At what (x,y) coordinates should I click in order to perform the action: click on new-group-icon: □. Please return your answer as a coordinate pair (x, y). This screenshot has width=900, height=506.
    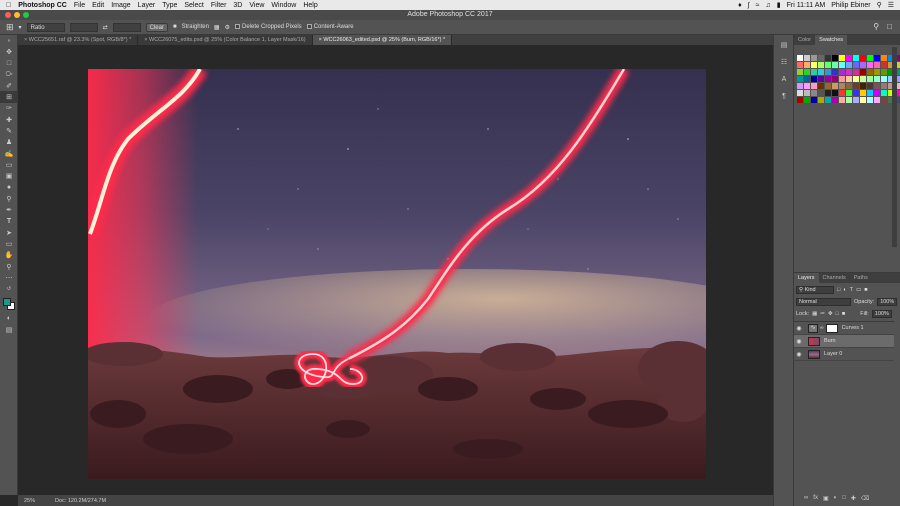
    Looking at the image, I should click on (844, 498).